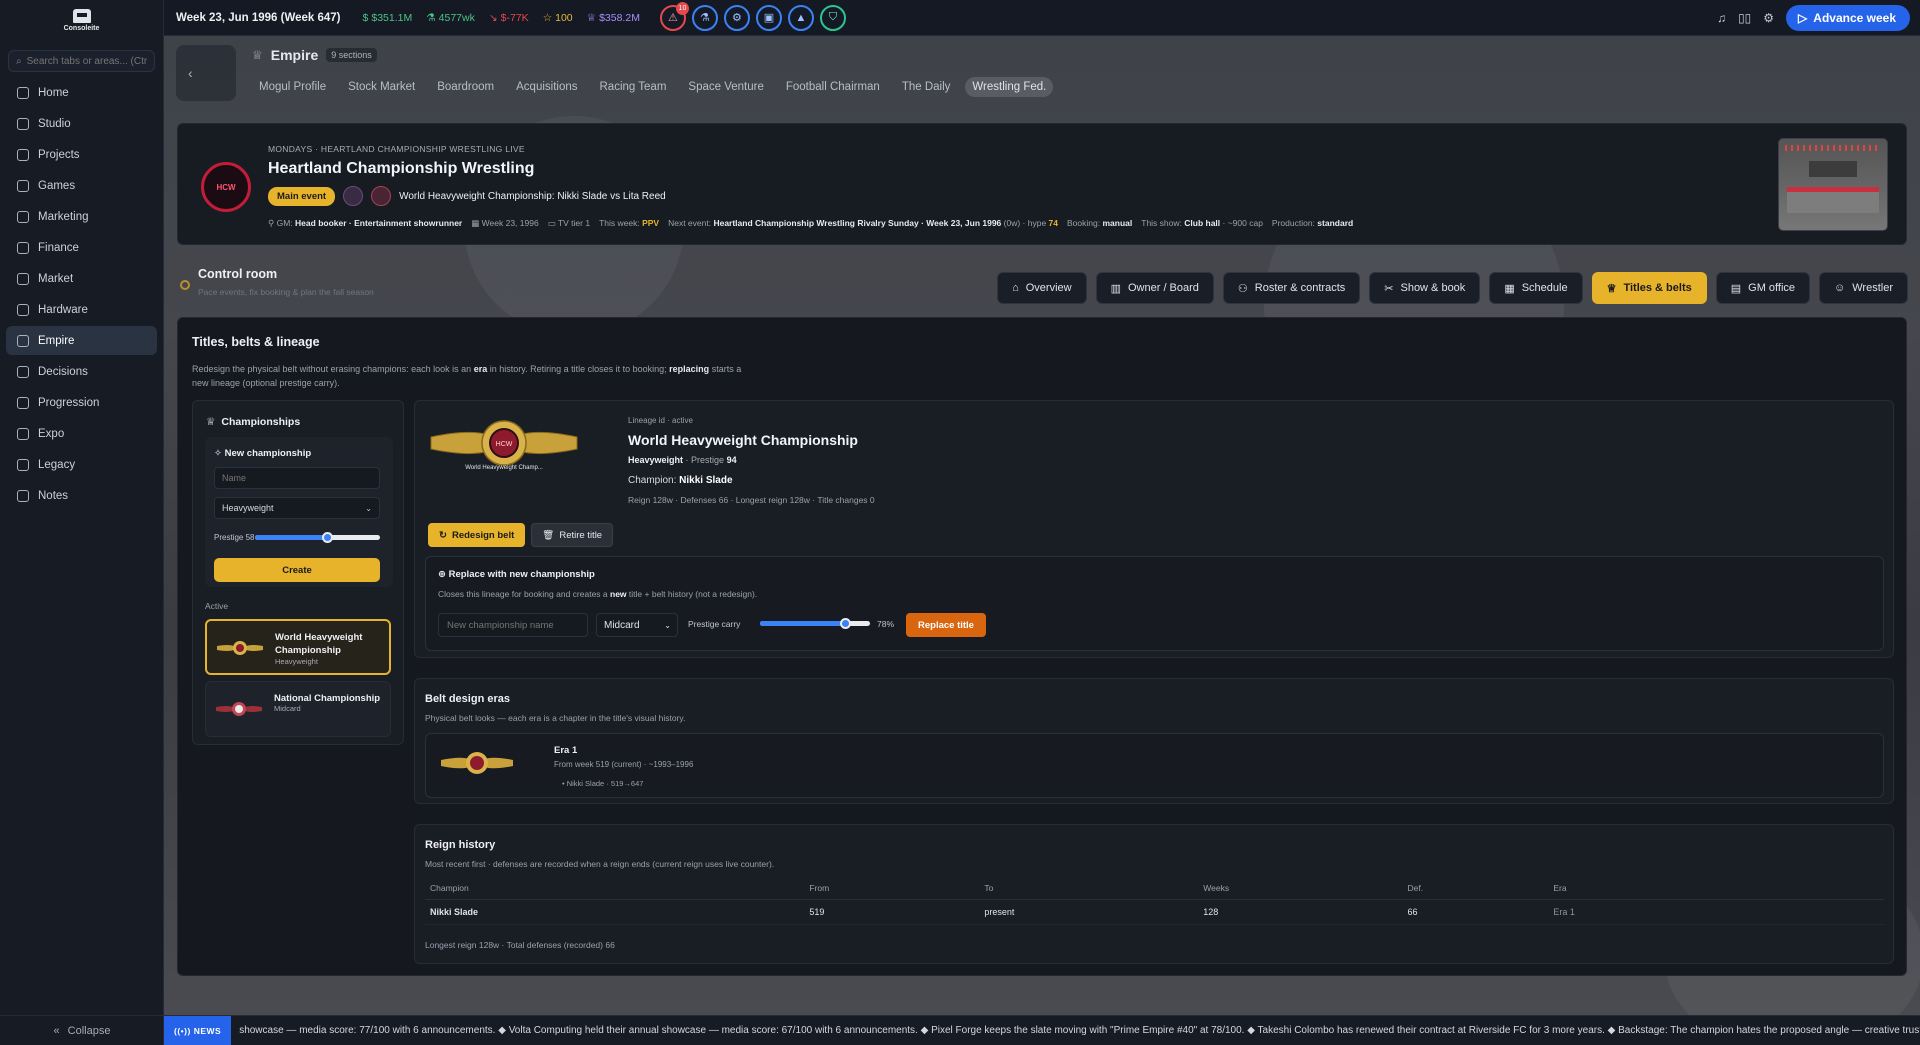 The image size is (1920, 1045). Describe the element at coordinates (946, 625) in the screenshot. I see `replace-title-button: Replace title` at that location.